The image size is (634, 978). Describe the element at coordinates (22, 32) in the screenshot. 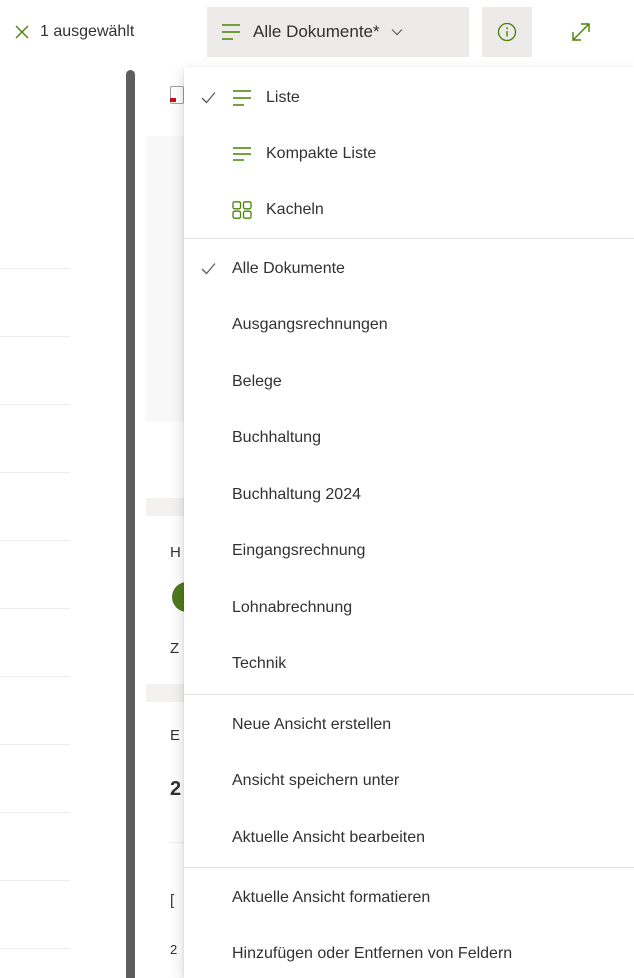

I see `close-icon` at that location.